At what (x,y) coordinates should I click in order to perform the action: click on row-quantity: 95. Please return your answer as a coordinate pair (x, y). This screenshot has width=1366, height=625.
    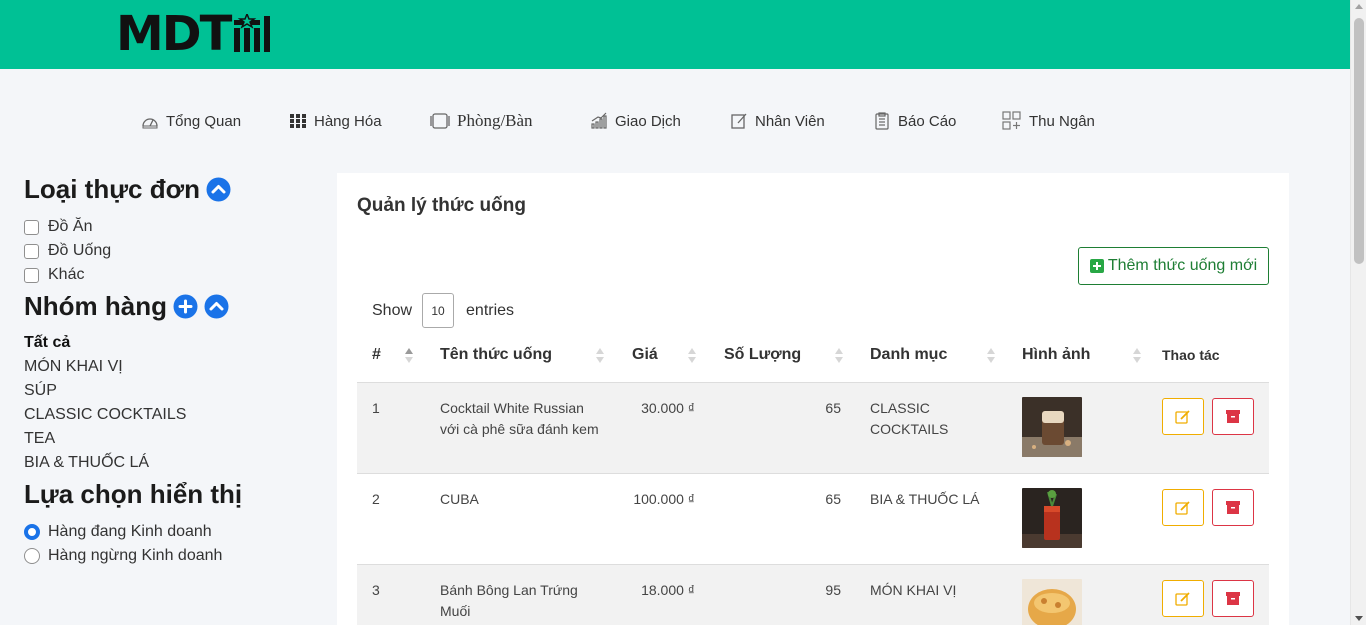
    Looking at the image, I should click on (833, 590).